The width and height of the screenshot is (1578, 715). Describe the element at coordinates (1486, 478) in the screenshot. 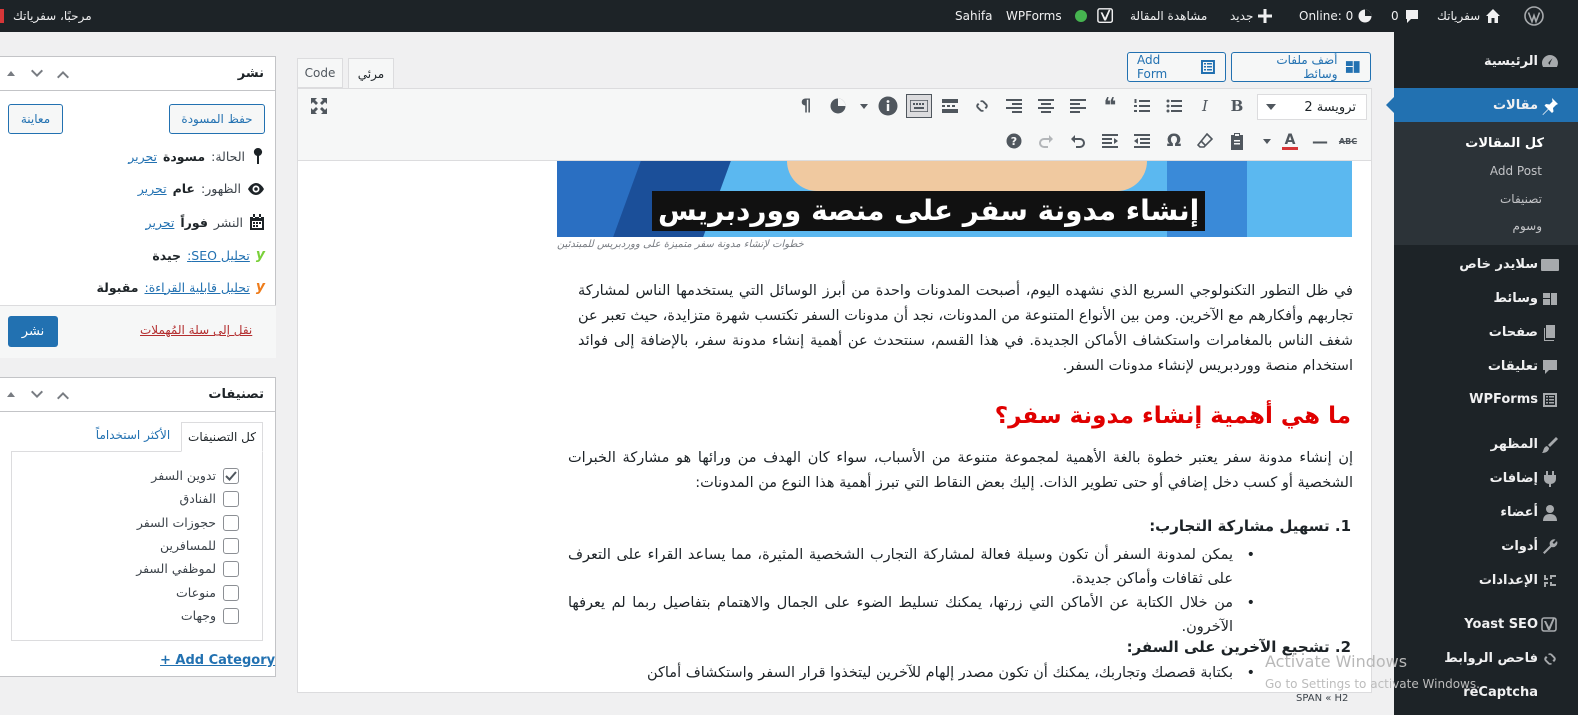

I see `menu-plugins: إضافات` at that location.